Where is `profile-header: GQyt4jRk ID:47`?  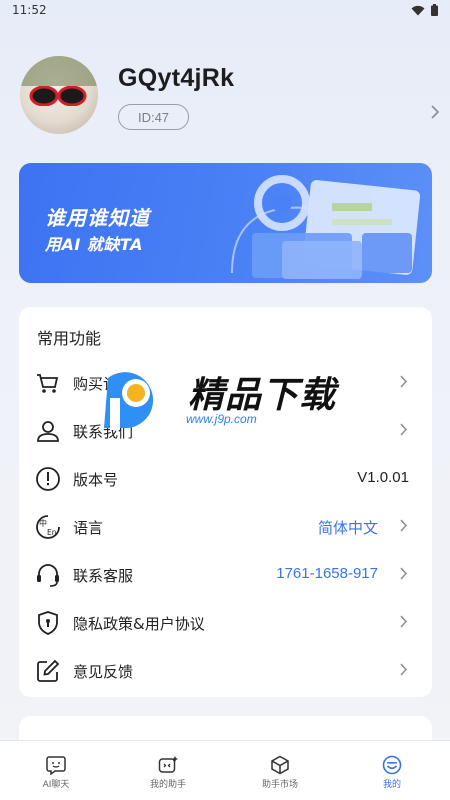 profile-header: GQyt4jRk ID:47 is located at coordinates (230, 97).